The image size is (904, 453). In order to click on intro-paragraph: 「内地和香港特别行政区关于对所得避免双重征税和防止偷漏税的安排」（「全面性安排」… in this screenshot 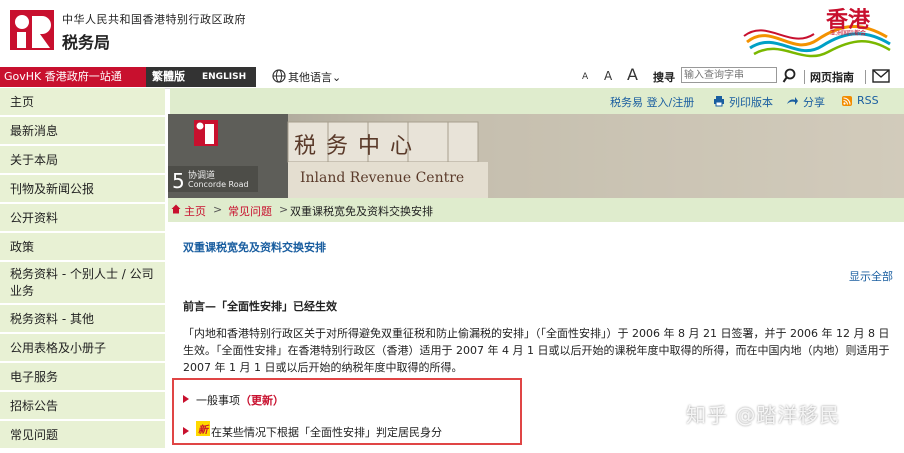, I will do `click(536, 350)`.